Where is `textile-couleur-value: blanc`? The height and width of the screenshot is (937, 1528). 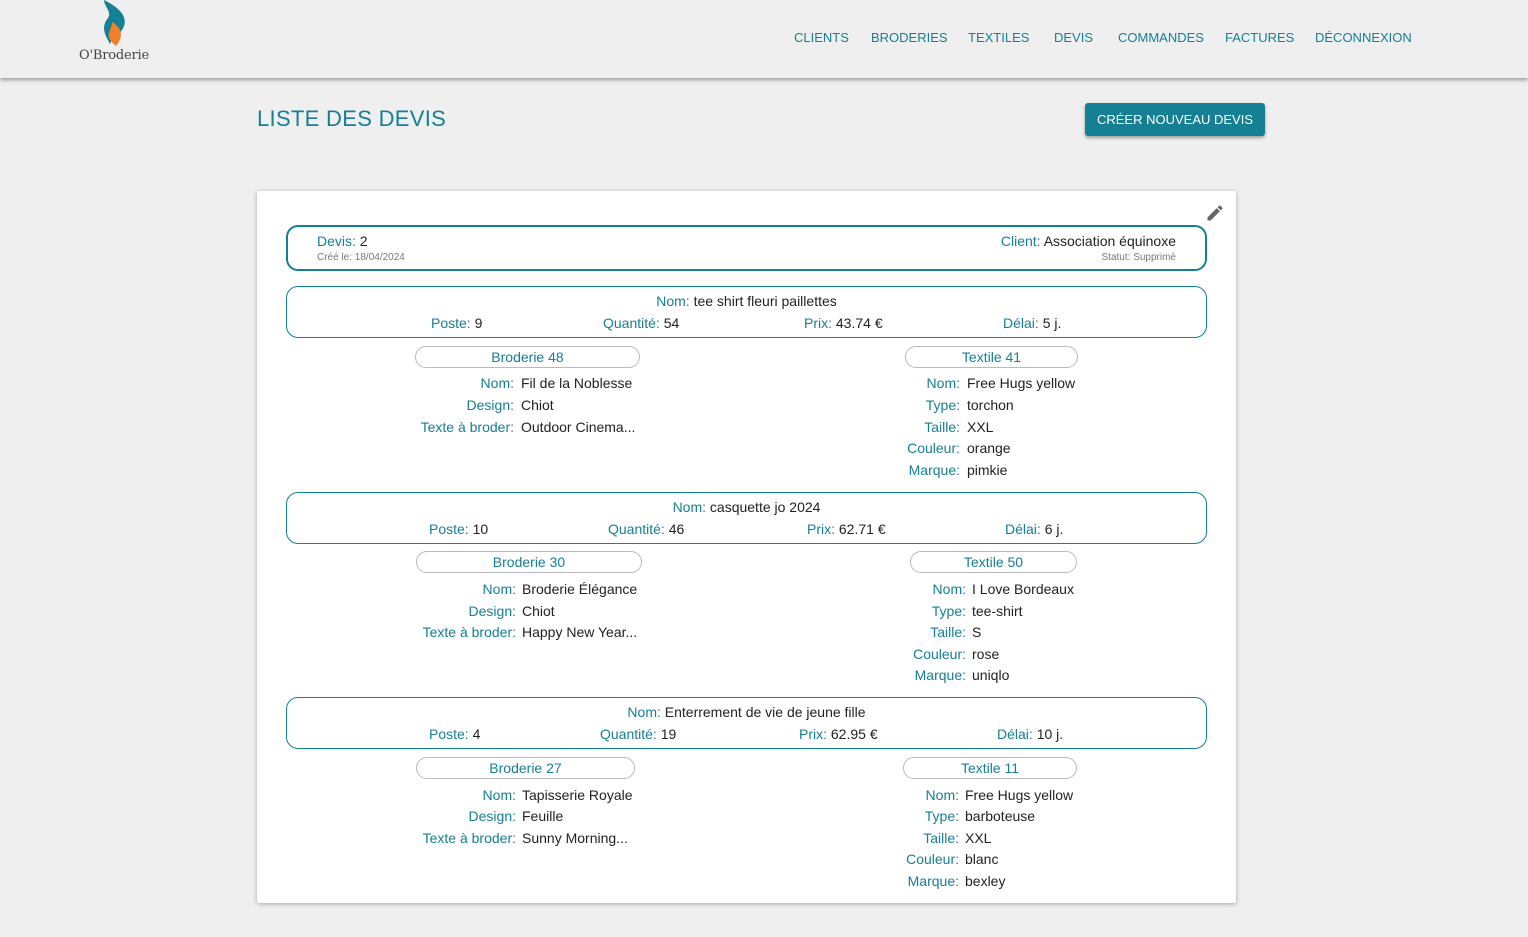
textile-couleur-value: blanc is located at coordinates (982, 859).